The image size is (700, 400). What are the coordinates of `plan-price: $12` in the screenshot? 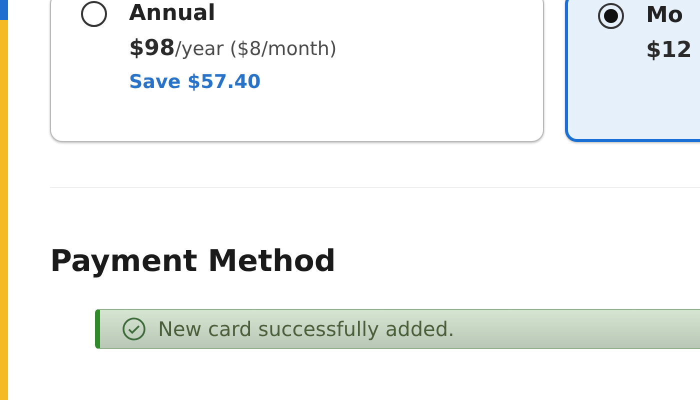 It's located at (669, 50).